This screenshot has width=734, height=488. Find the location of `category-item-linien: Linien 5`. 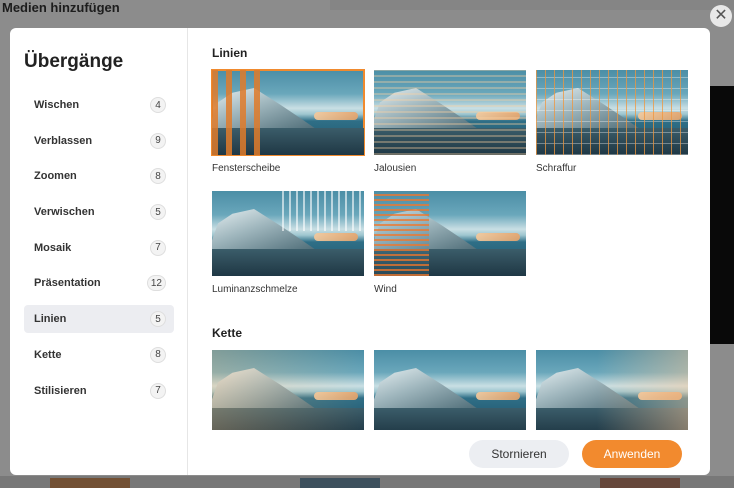

category-item-linien: Linien 5 is located at coordinates (99, 319).